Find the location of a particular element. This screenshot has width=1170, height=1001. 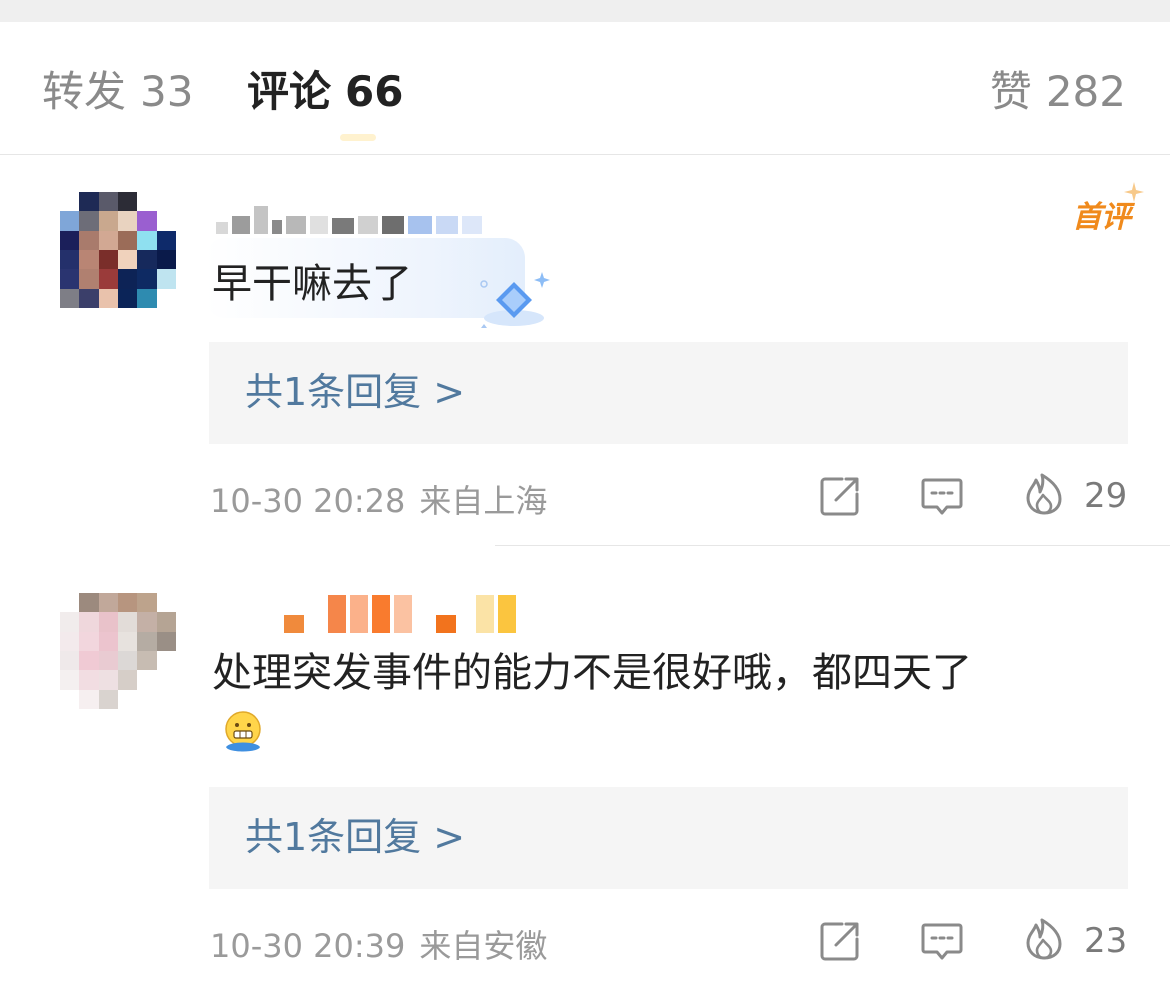

status-strip is located at coordinates (585, 11).